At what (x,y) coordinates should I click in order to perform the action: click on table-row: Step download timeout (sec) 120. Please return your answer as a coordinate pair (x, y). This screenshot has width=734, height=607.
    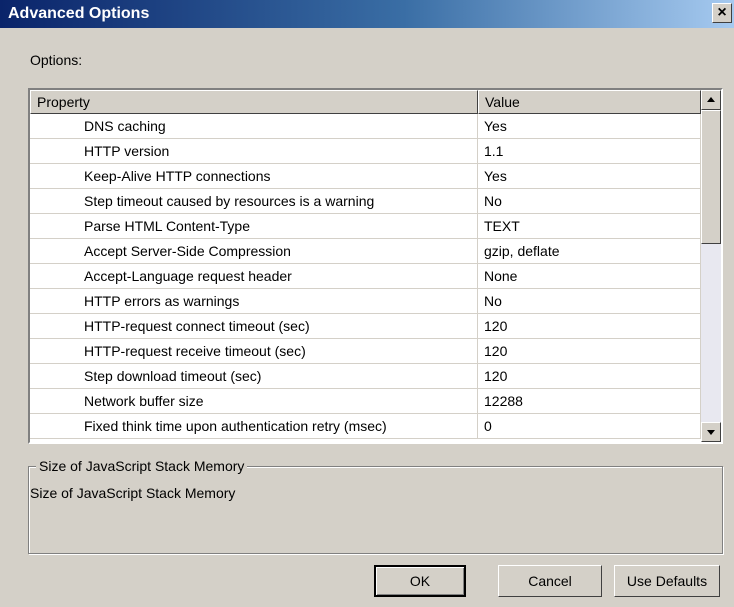
    Looking at the image, I should click on (365, 376).